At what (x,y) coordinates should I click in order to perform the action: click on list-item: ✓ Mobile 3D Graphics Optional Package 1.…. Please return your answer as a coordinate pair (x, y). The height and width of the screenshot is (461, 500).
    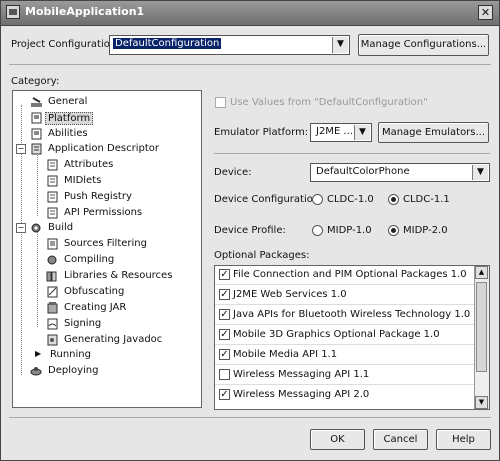
    Looking at the image, I should click on (345, 335).